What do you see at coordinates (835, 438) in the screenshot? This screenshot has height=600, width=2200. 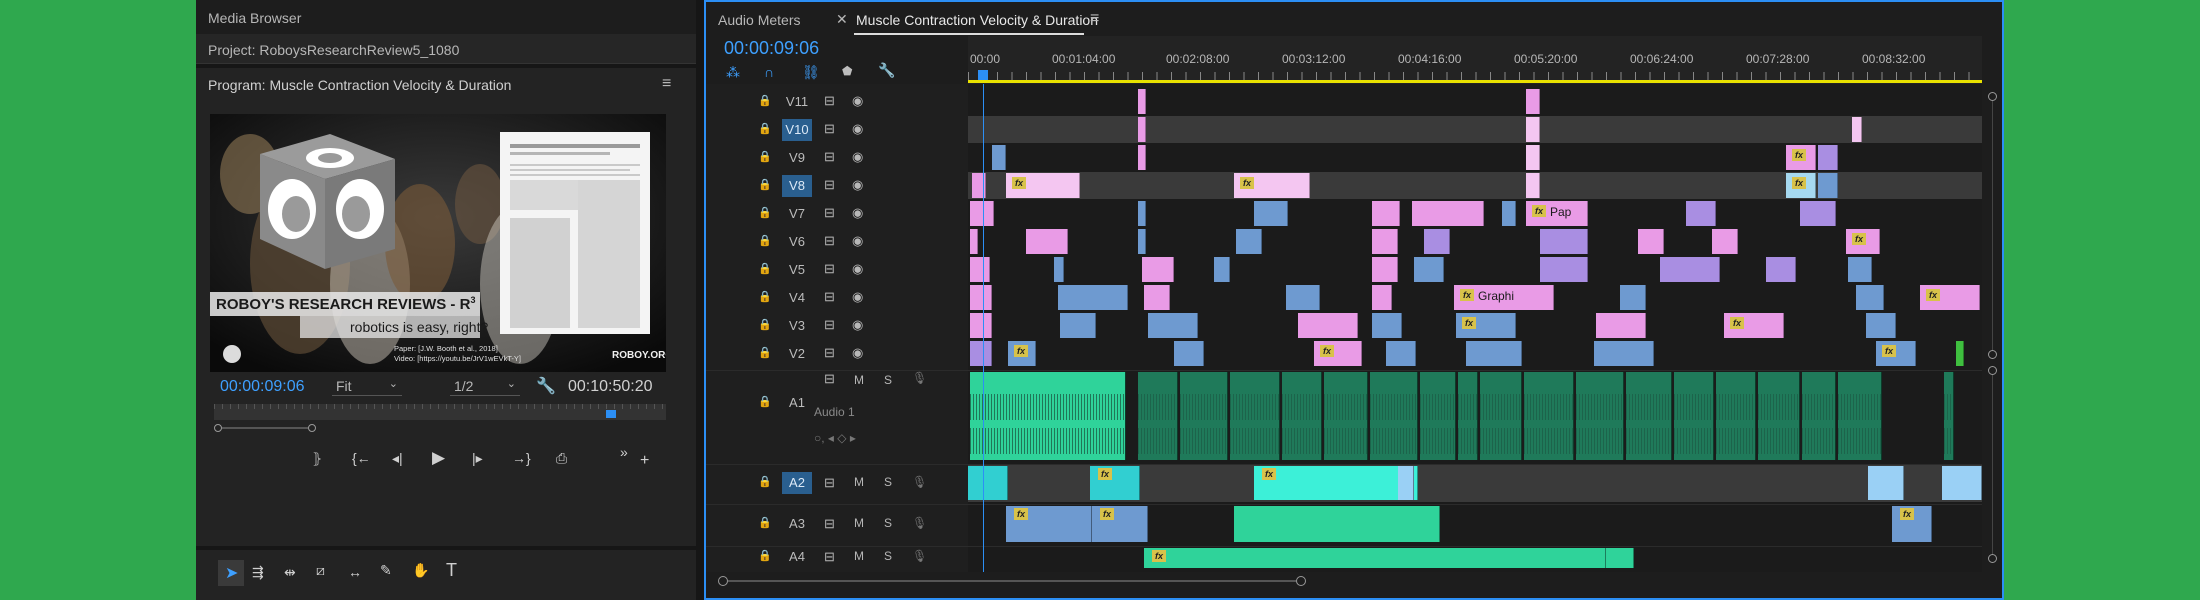 I see `keyframe-controls: ○, ◂ ◇ ▸` at bounding box center [835, 438].